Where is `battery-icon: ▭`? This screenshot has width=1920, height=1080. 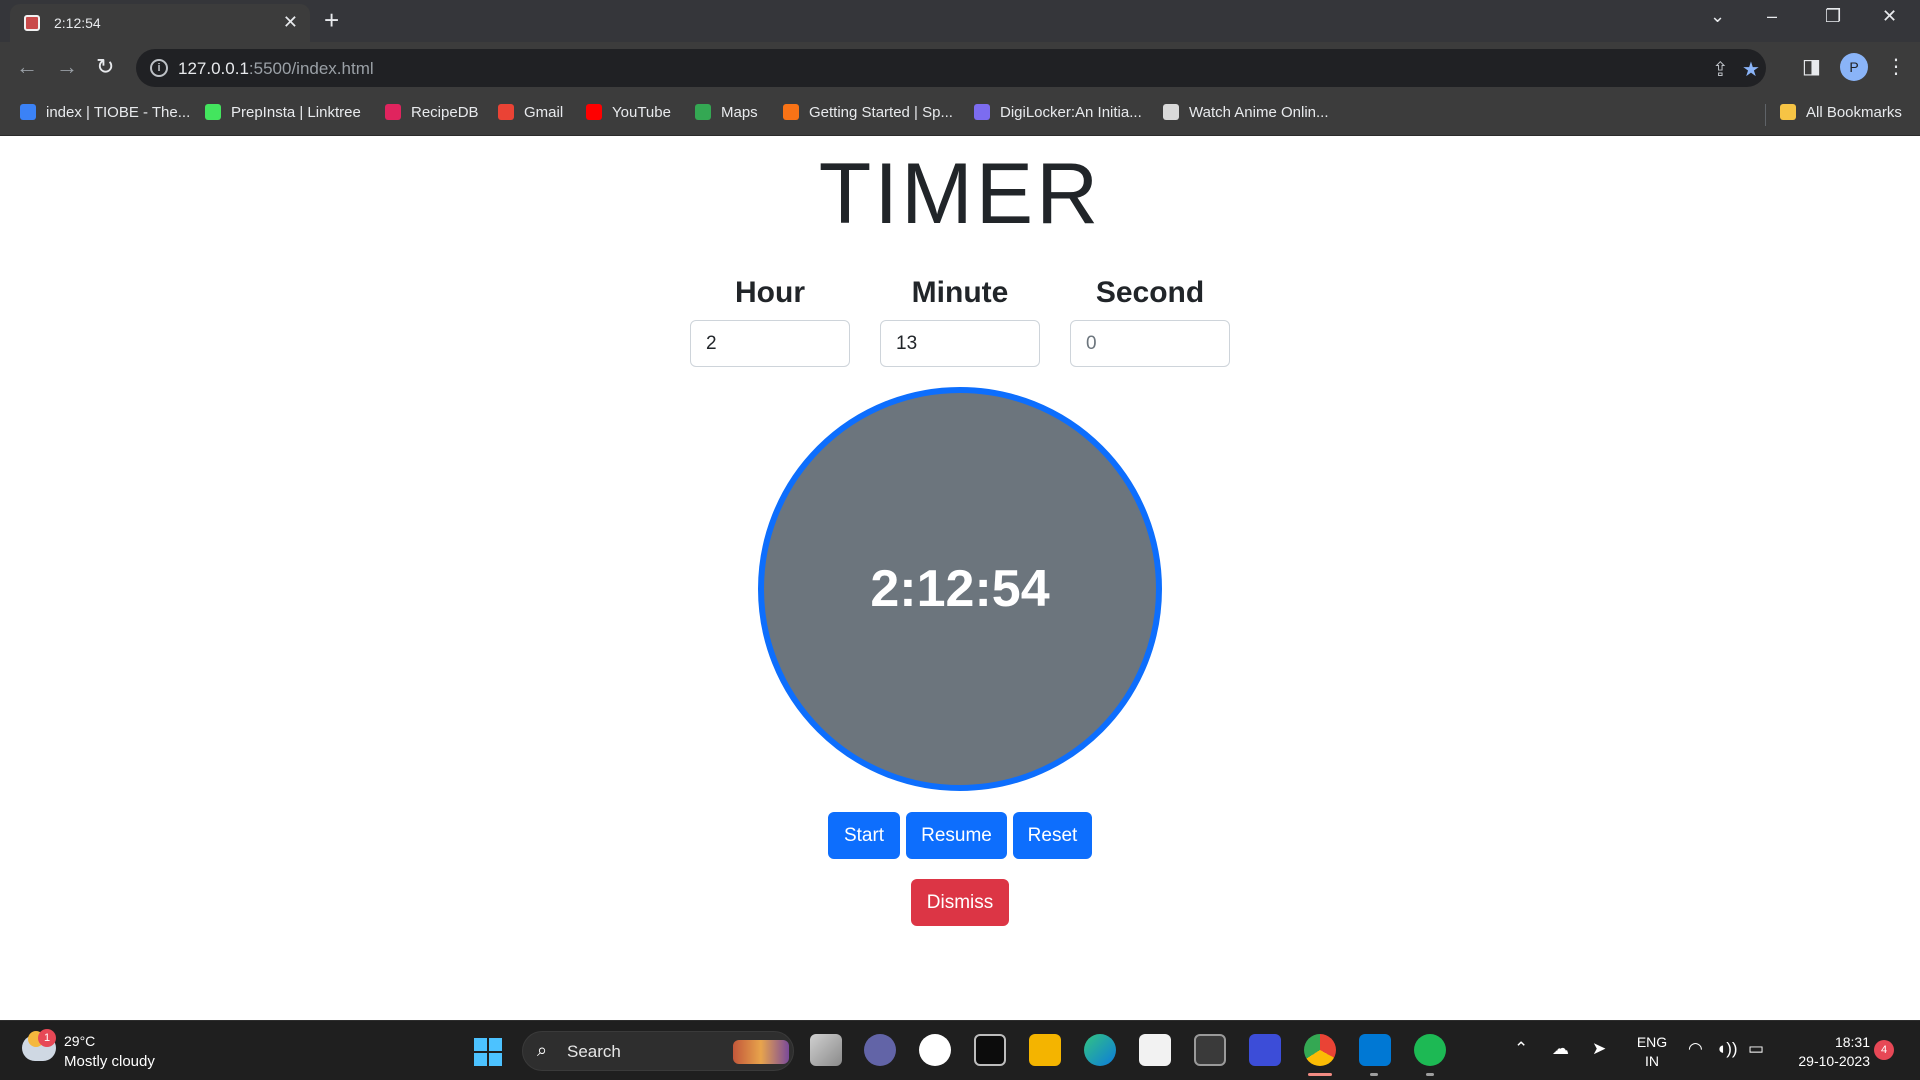
battery-icon: ▭ is located at coordinates (1756, 1049).